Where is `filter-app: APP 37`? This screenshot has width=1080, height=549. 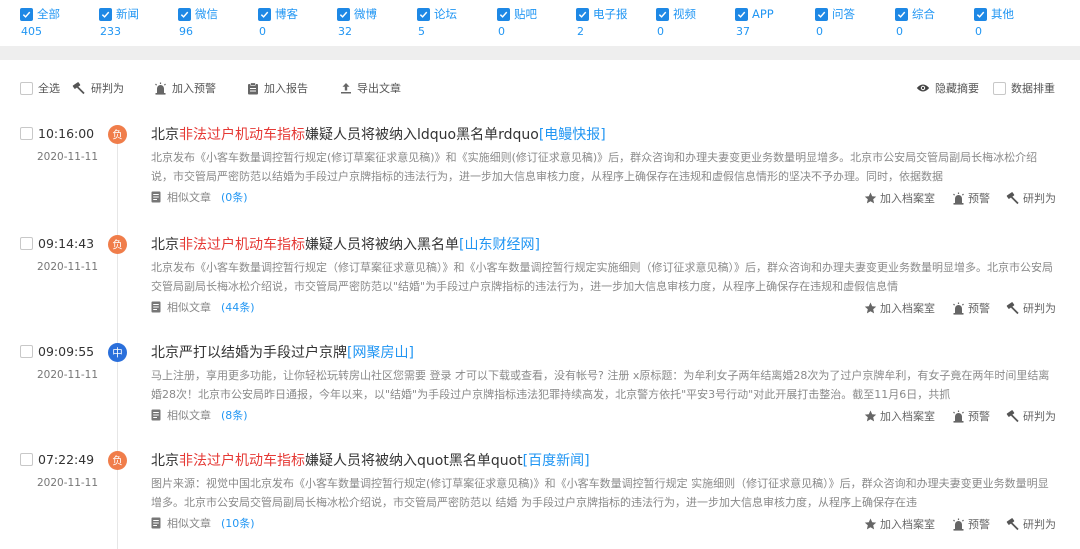 filter-app: APP 37 is located at coordinates (754, 22).